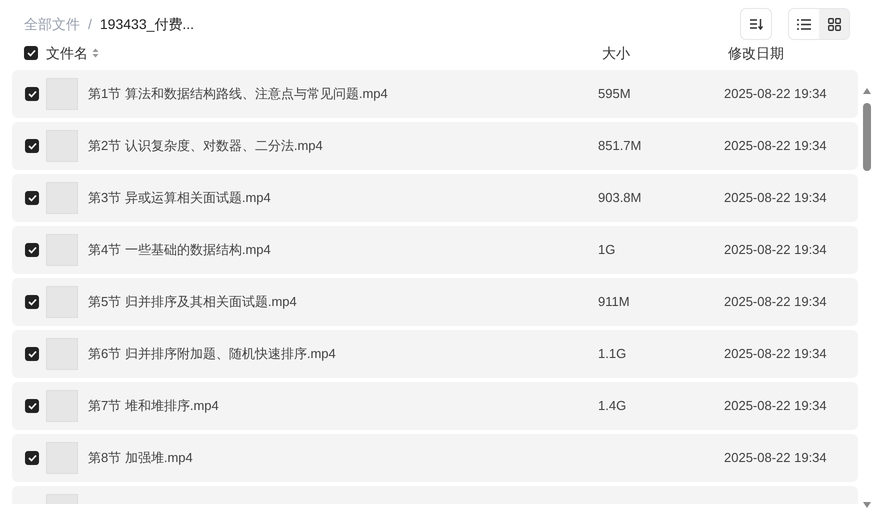  I want to click on scroll-down-icon, so click(867, 505).